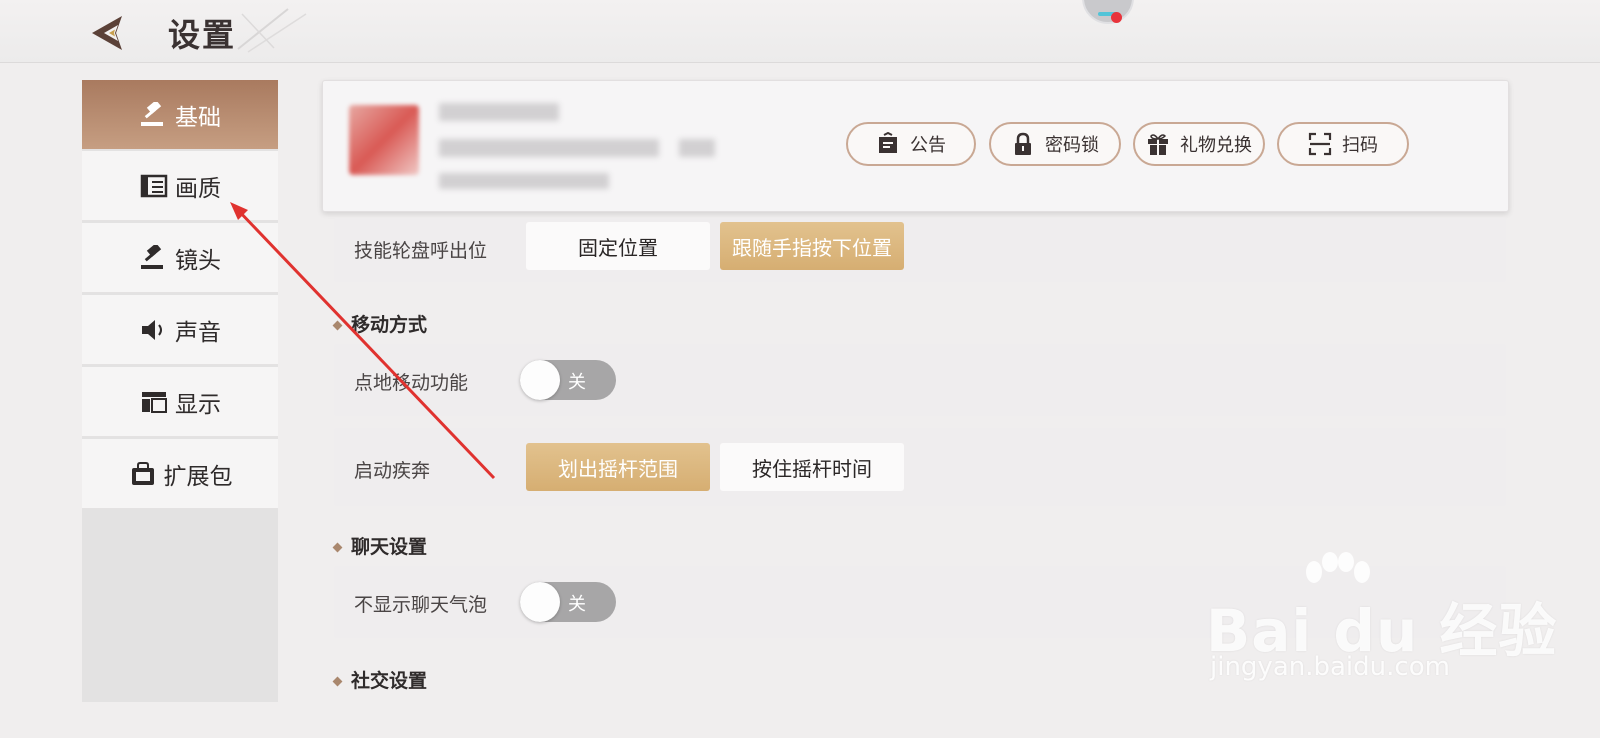 This screenshot has width=1600, height=738. I want to click on sidebar-item-sound: 声音, so click(180, 330).